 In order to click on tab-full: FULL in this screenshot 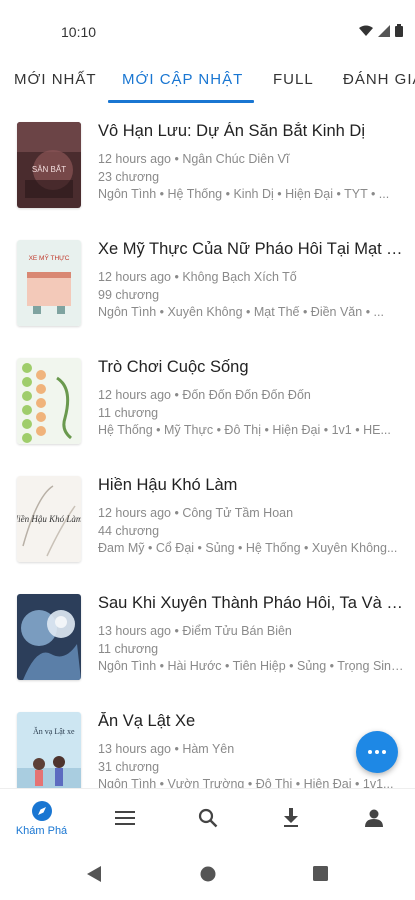, I will do `click(293, 79)`.